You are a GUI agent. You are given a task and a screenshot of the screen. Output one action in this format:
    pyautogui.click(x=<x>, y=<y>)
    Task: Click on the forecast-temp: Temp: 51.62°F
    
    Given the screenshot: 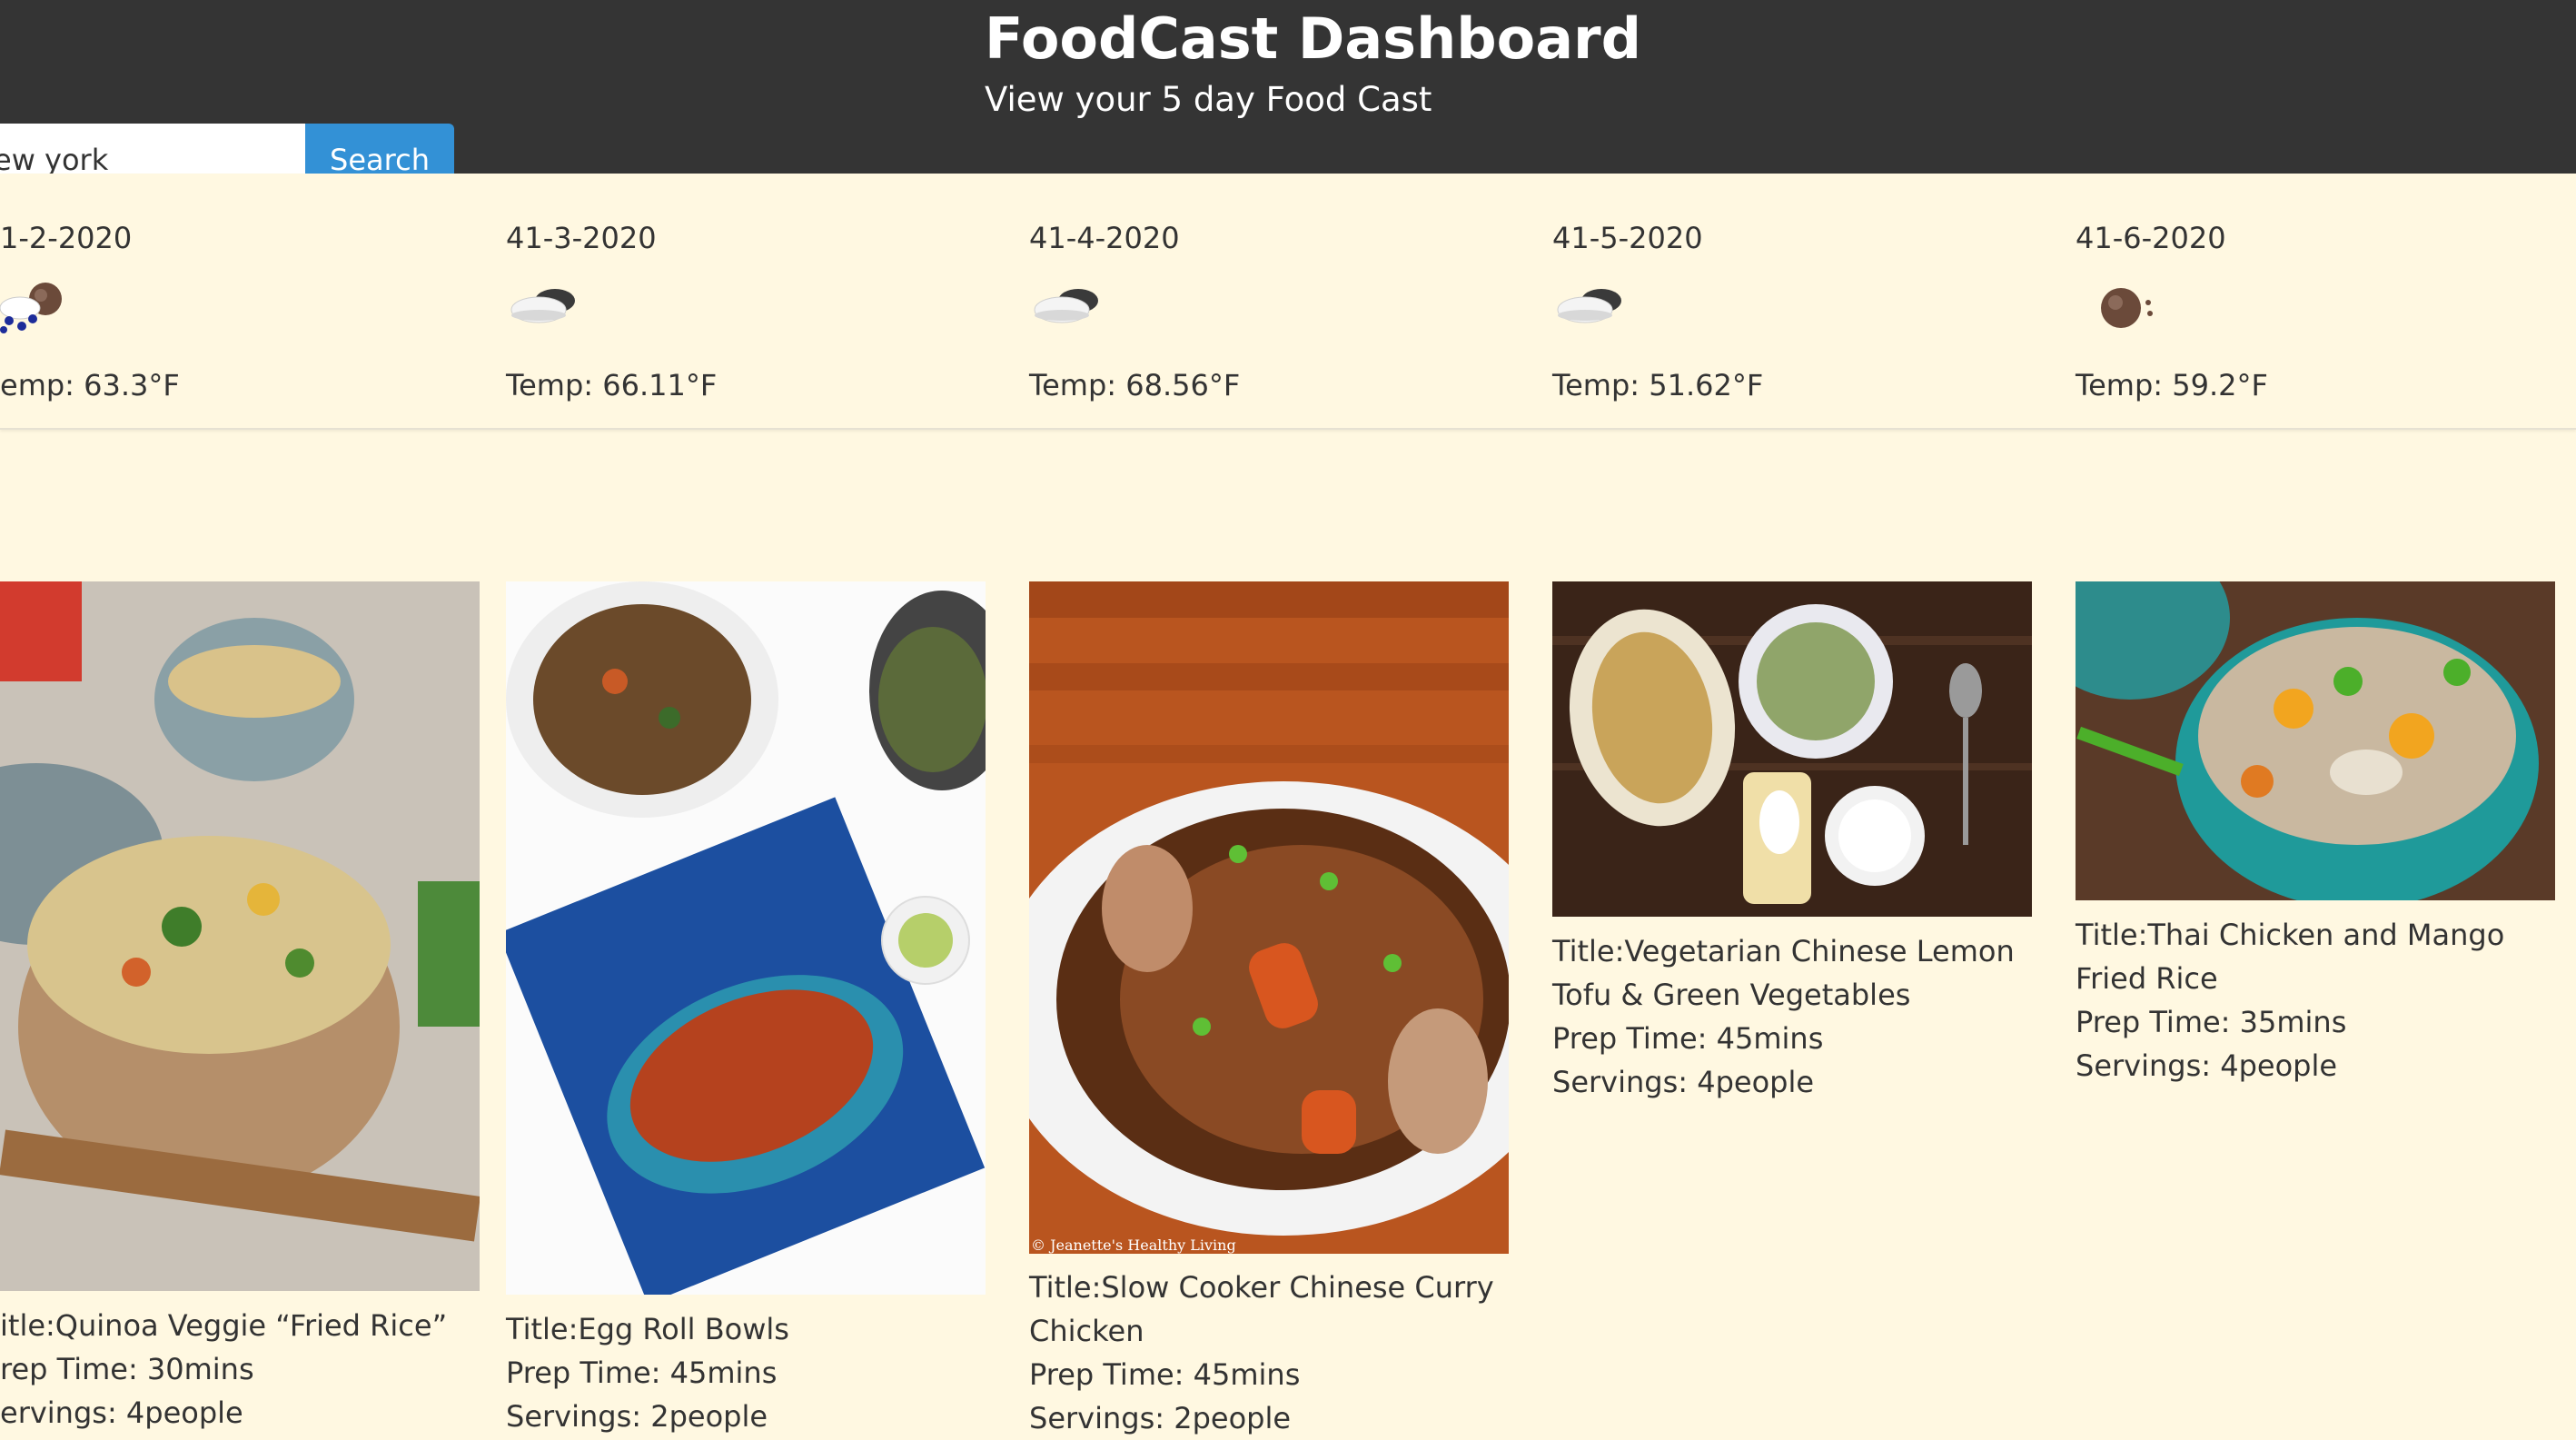 What is the action you would take?
    pyautogui.click(x=1658, y=385)
    